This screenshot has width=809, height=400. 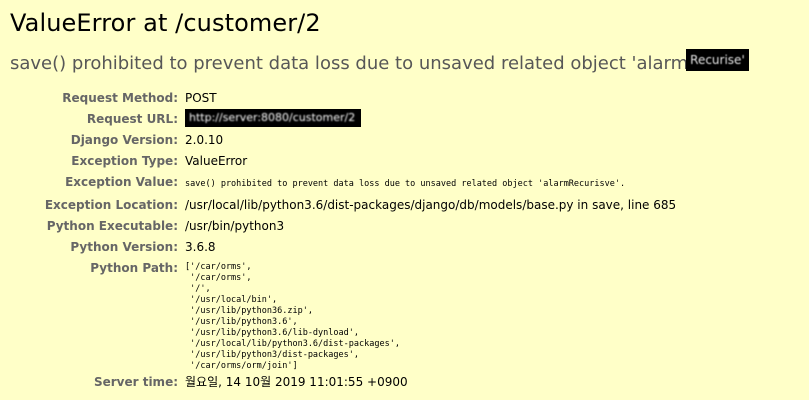 I want to click on meta-value: 3.6.8, so click(x=200, y=247).